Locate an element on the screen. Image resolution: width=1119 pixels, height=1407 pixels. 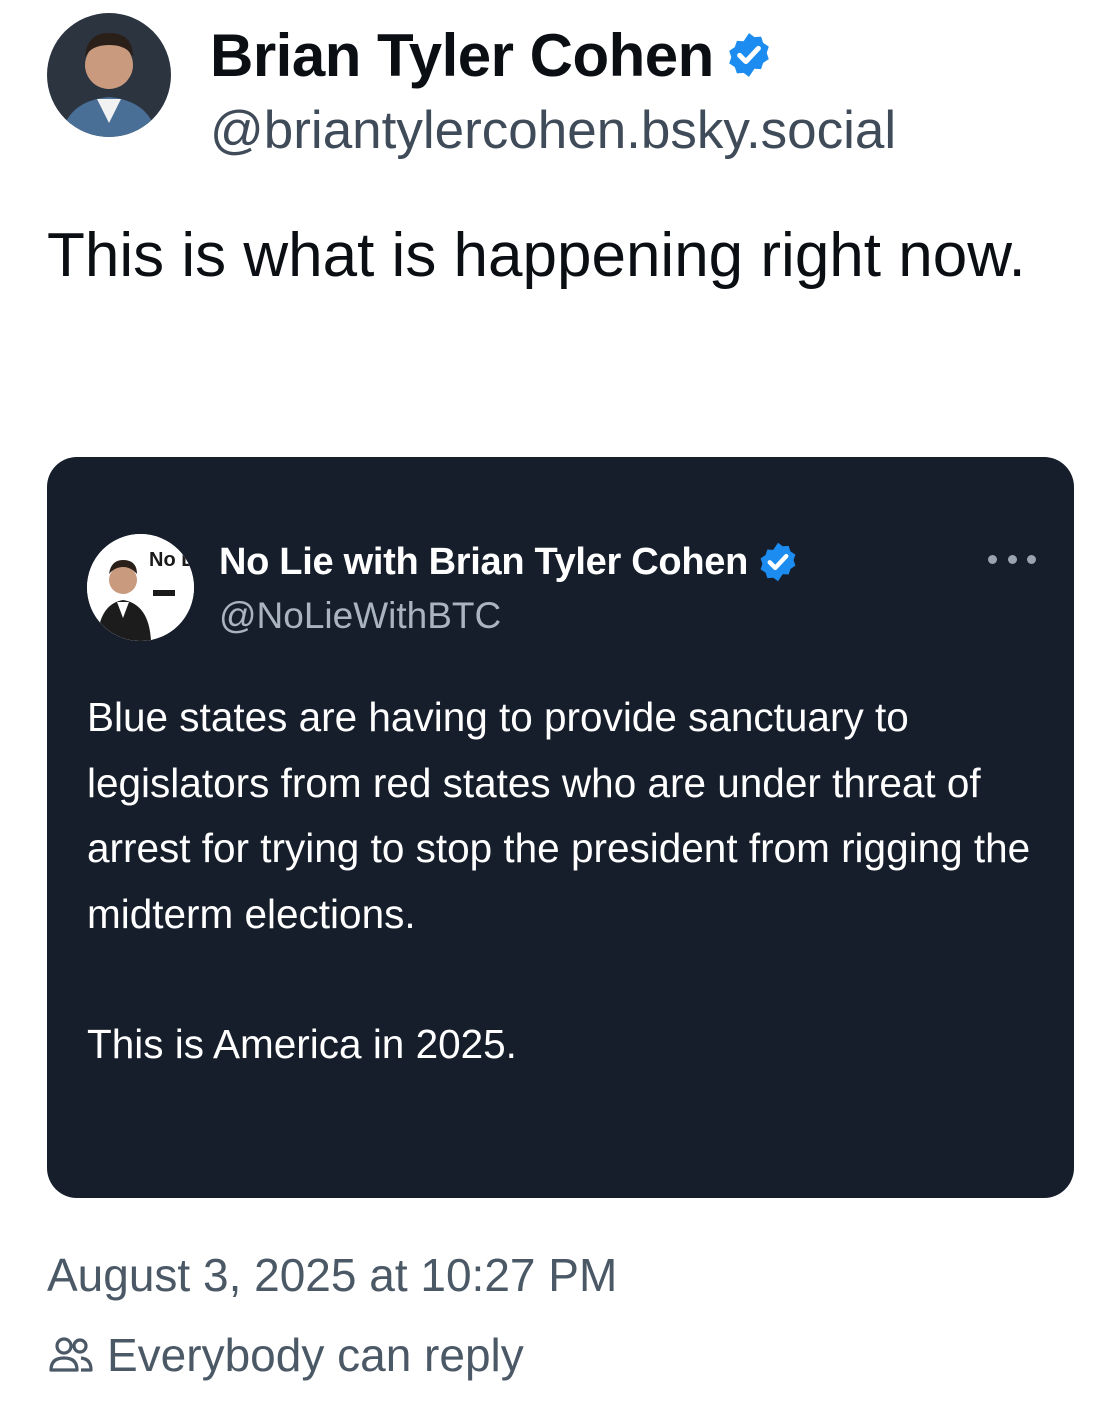
quoted-paragraph: This is America in 2025. is located at coordinates (302, 1044).